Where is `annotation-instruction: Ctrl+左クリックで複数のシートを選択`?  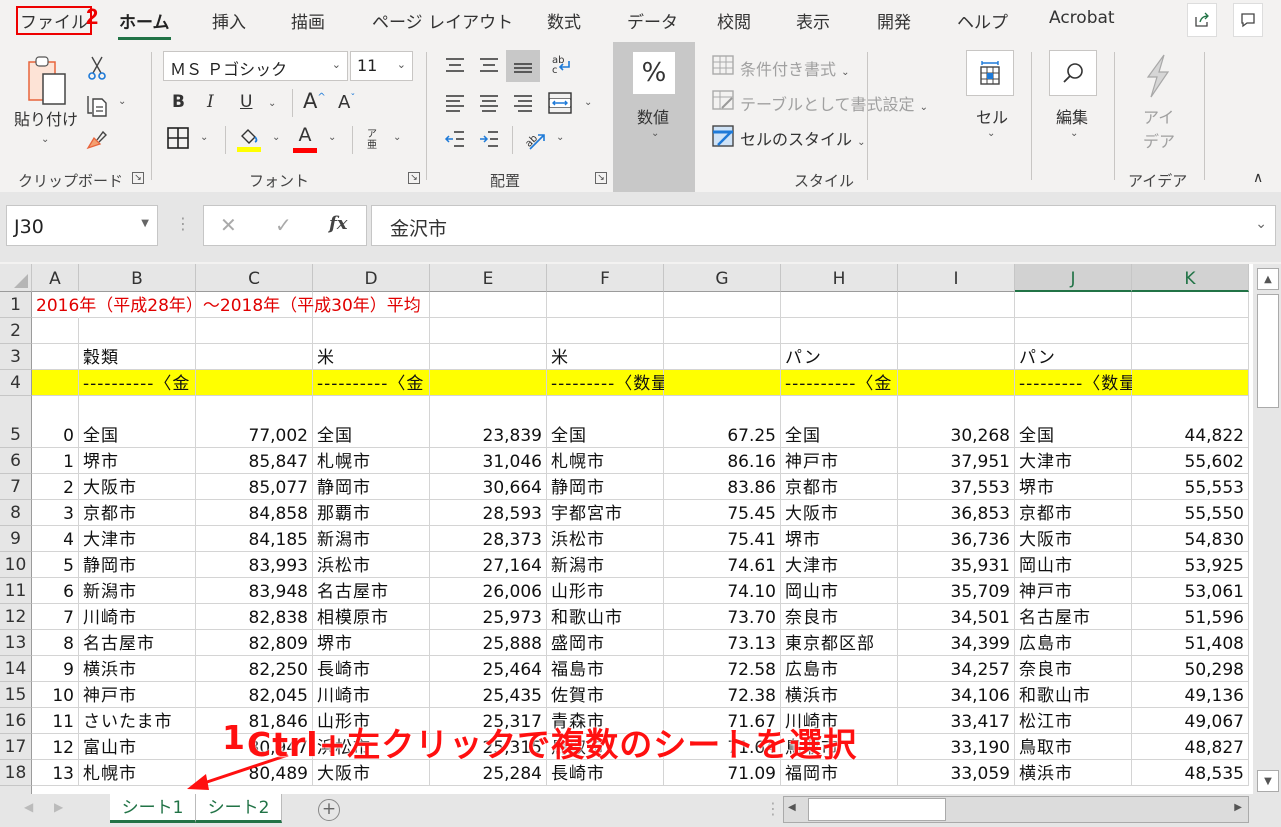 annotation-instruction: Ctrl+左クリックで複数のシートを選択 is located at coordinates (552, 744).